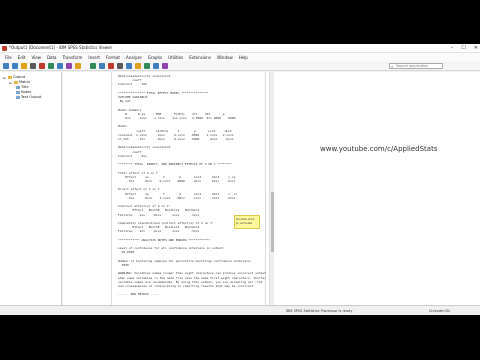 Image resolution: width=480 pixels, height=360 pixels. What do you see at coordinates (23, 92) in the screenshot?
I see `nav-item-notes: Notes` at bounding box center [23, 92].